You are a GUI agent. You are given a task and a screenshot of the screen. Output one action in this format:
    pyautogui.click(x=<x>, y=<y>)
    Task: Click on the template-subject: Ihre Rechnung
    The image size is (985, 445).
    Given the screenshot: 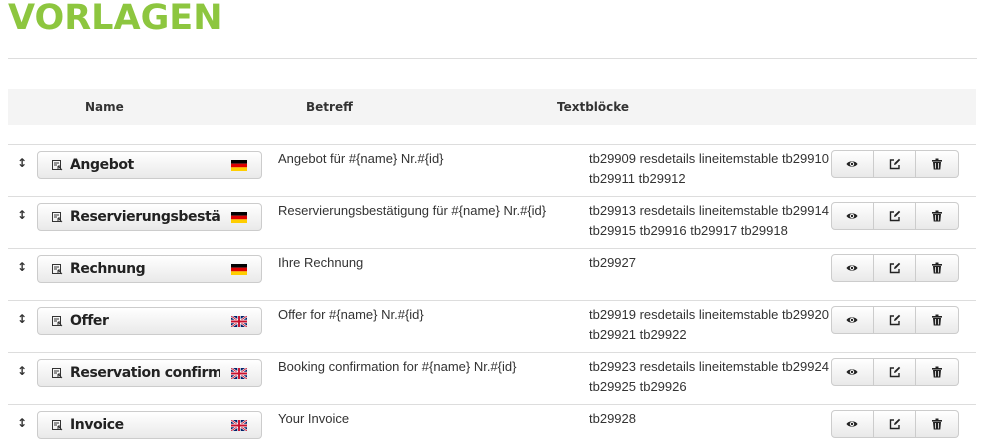 What is the action you would take?
    pyautogui.click(x=321, y=262)
    